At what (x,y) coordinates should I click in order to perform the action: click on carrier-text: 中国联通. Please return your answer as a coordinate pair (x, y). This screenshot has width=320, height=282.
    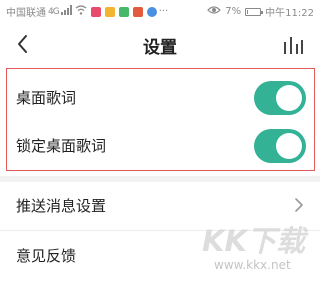
    Looking at the image, I should click on (26, 13).